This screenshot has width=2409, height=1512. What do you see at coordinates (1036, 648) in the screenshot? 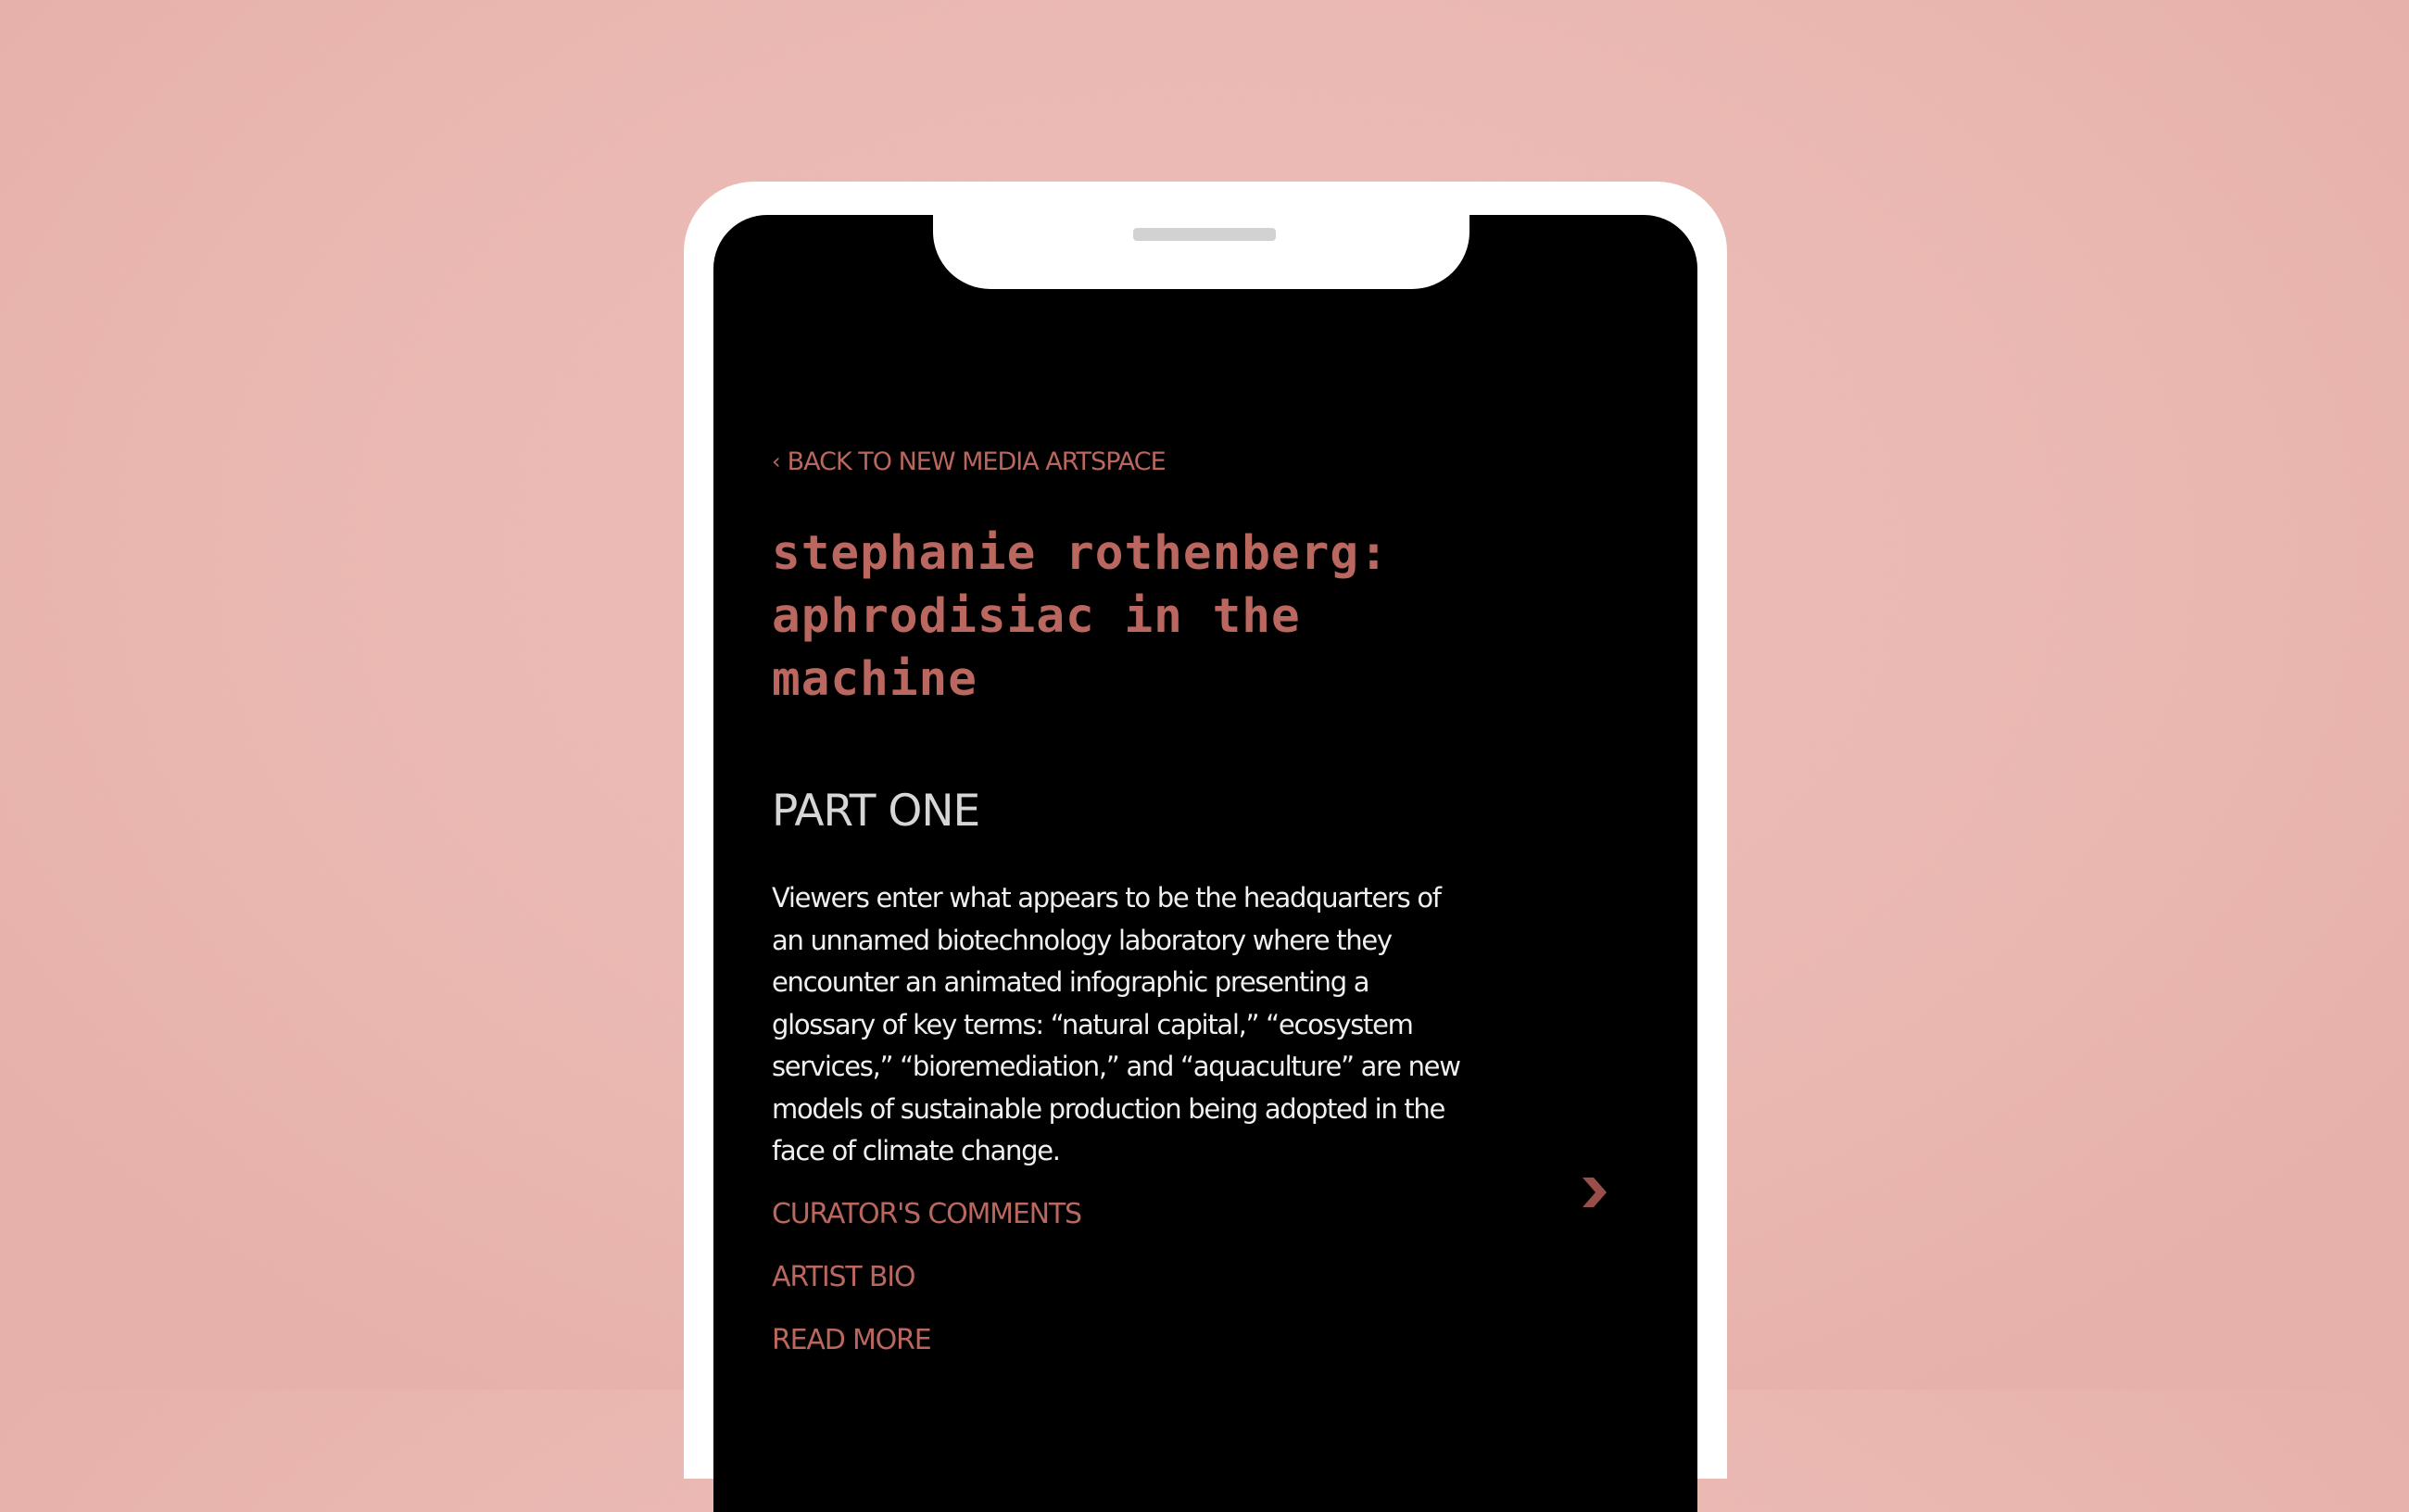
I see `page-title-line-2: aphrodisiac in the machine` at bounding box center [1036, 648].